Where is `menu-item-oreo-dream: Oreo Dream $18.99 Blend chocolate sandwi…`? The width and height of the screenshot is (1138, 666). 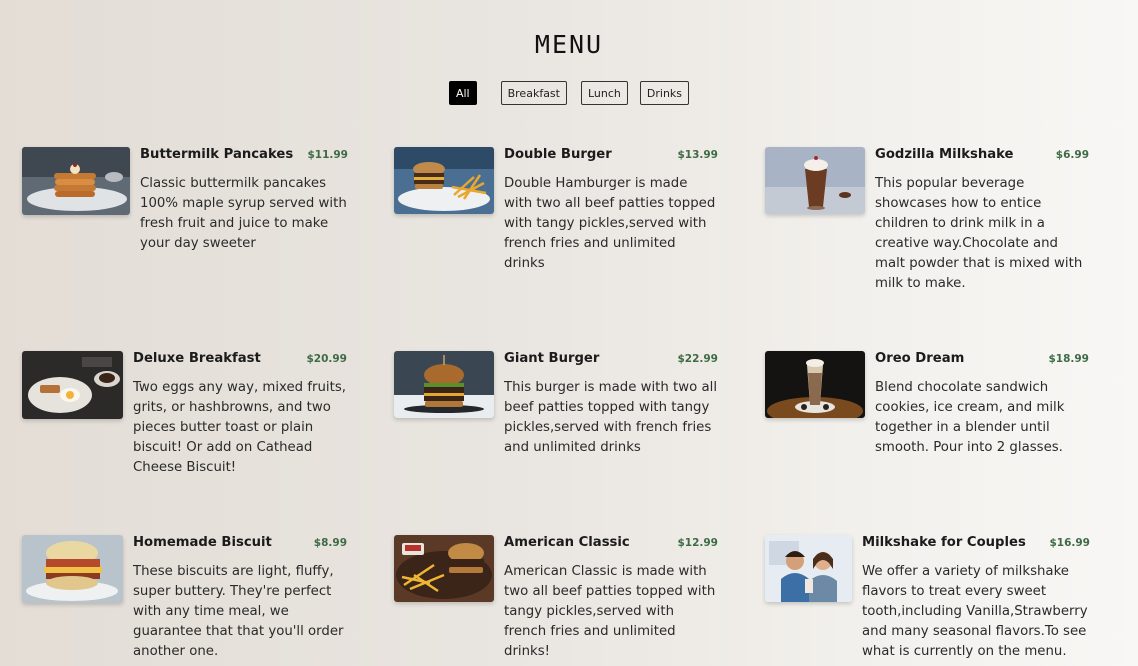
menu-item-oreo-dream: Oreo Dream $18.99 Blend chocolate sandwi… is located at coordinates (927, 404).